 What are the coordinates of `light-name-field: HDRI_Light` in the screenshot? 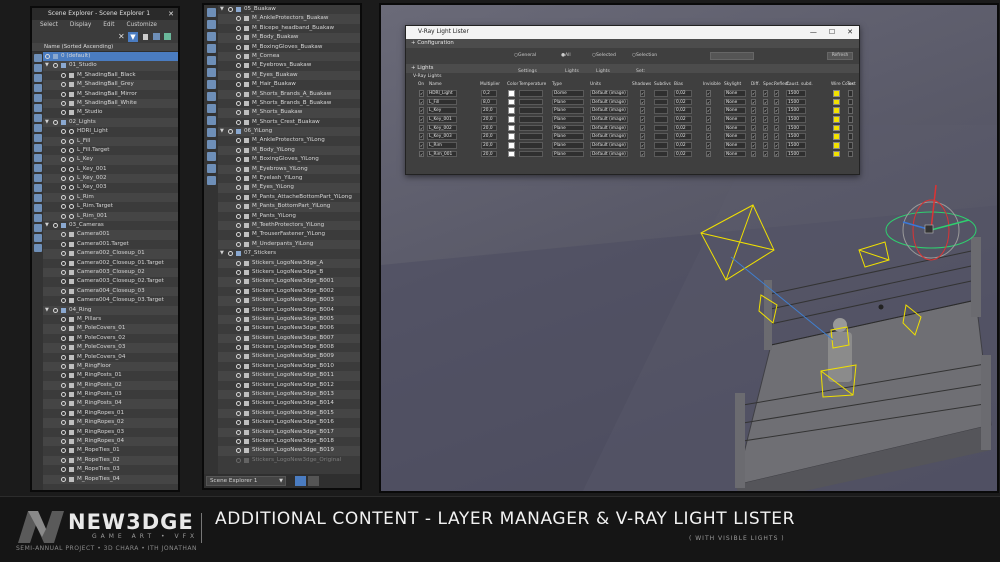 It's located at (442, 93).